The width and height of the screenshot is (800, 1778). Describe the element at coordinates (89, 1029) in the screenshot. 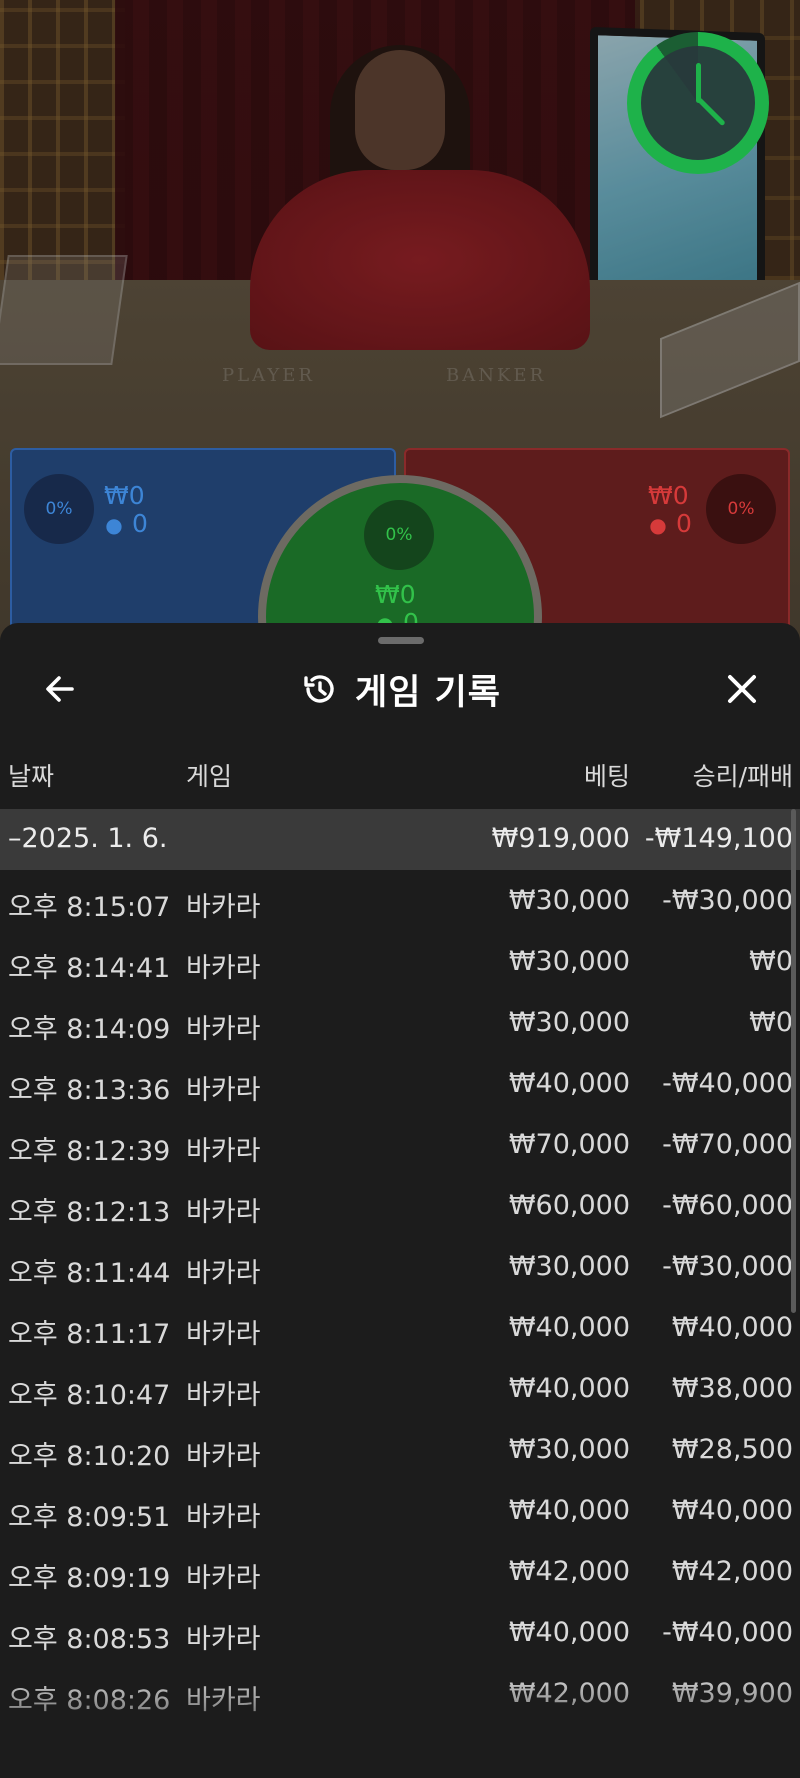

I see `row-time: 오후 8:14:09` at that location.